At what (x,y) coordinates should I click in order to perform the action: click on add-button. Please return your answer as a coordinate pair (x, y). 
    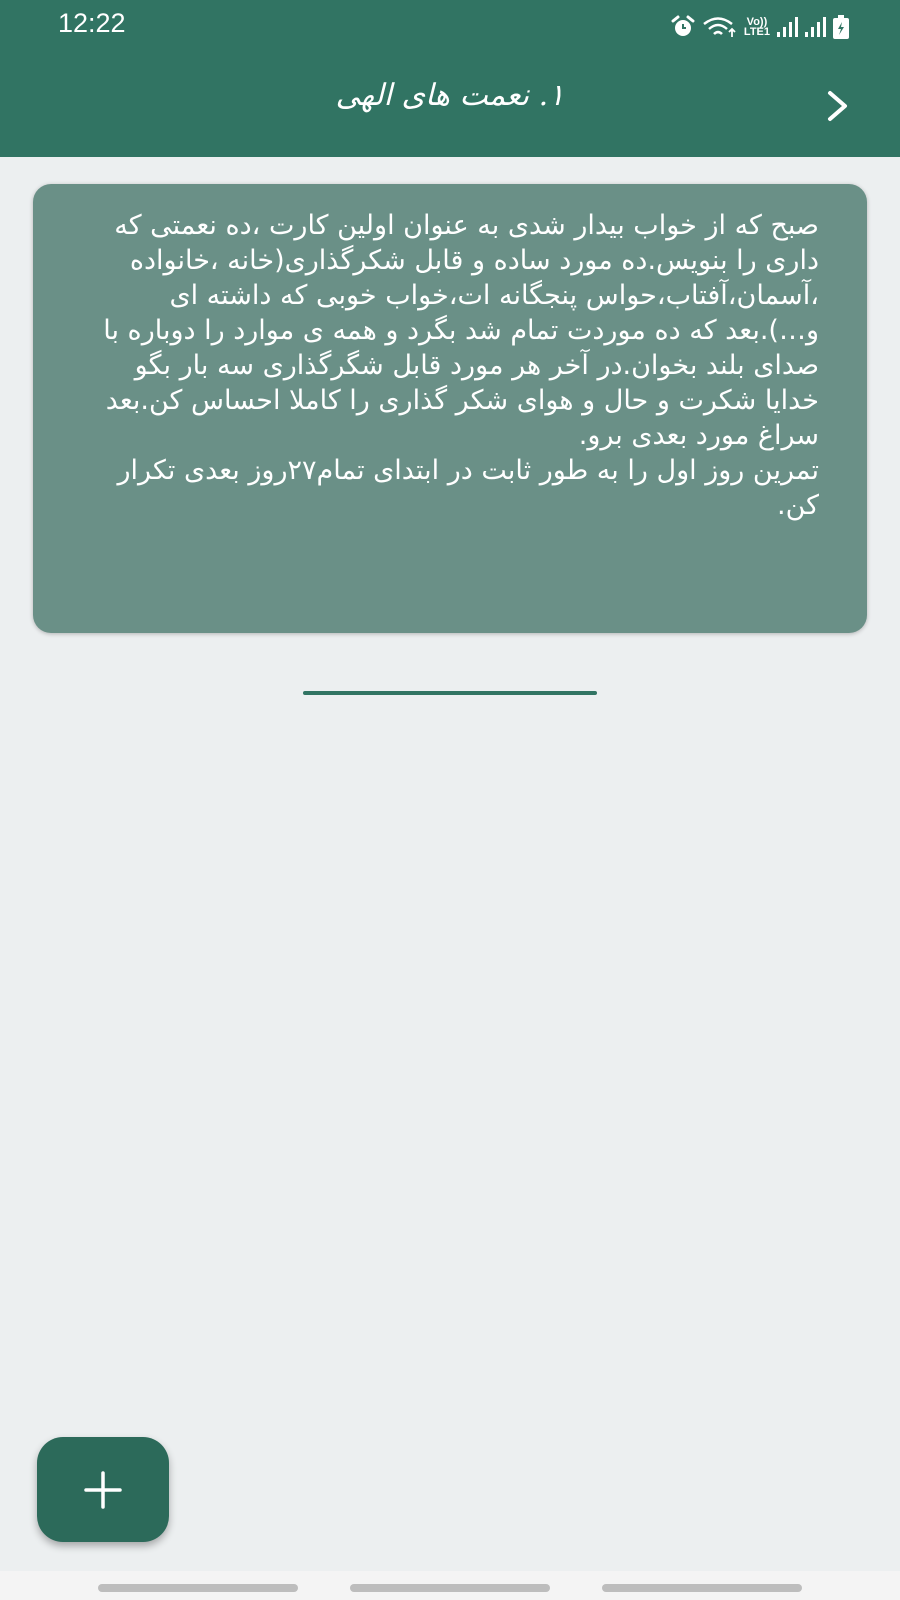
    Looking at the image, I should click on (103, 1489).